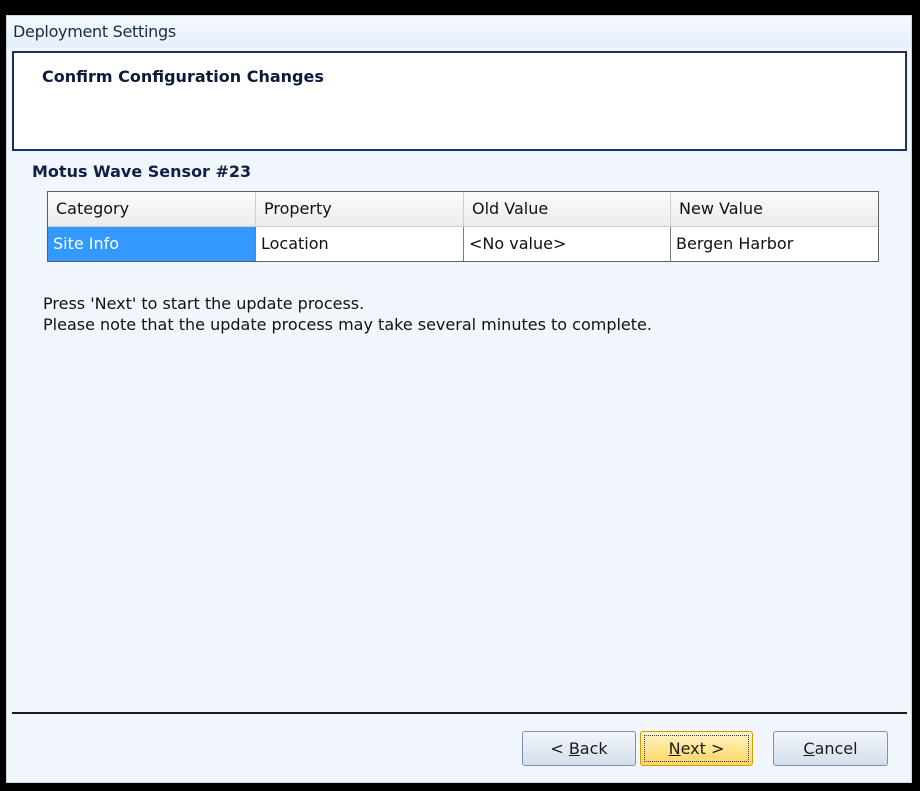 This screenshot has height=791, width=920. Describe the element at coordinates (360, 209) in the screenshot. I see `column-header-property: Property` at that location.